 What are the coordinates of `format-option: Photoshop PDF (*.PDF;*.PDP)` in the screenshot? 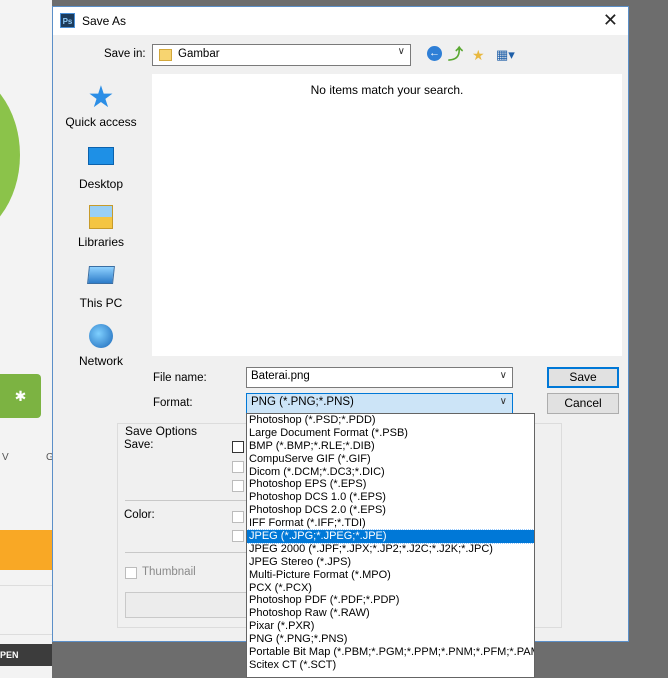 It's located at (390, 600).